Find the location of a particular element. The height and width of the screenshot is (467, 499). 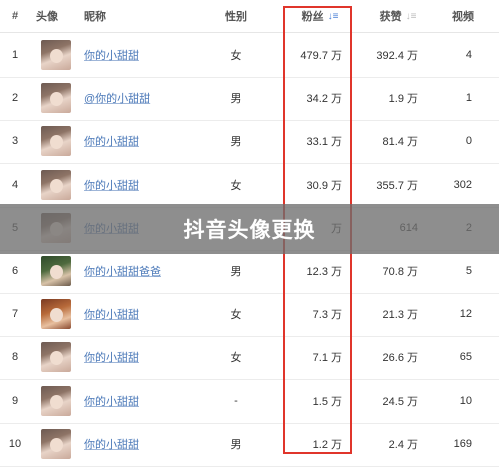

likes-cell: 2.4 万 is located at coordinates (403, 444).